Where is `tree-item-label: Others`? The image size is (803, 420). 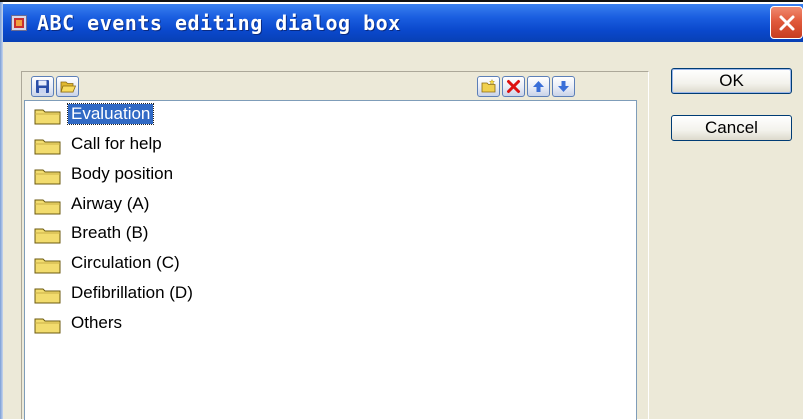
tree-item-label: Others is located at coordinates (97, 322).